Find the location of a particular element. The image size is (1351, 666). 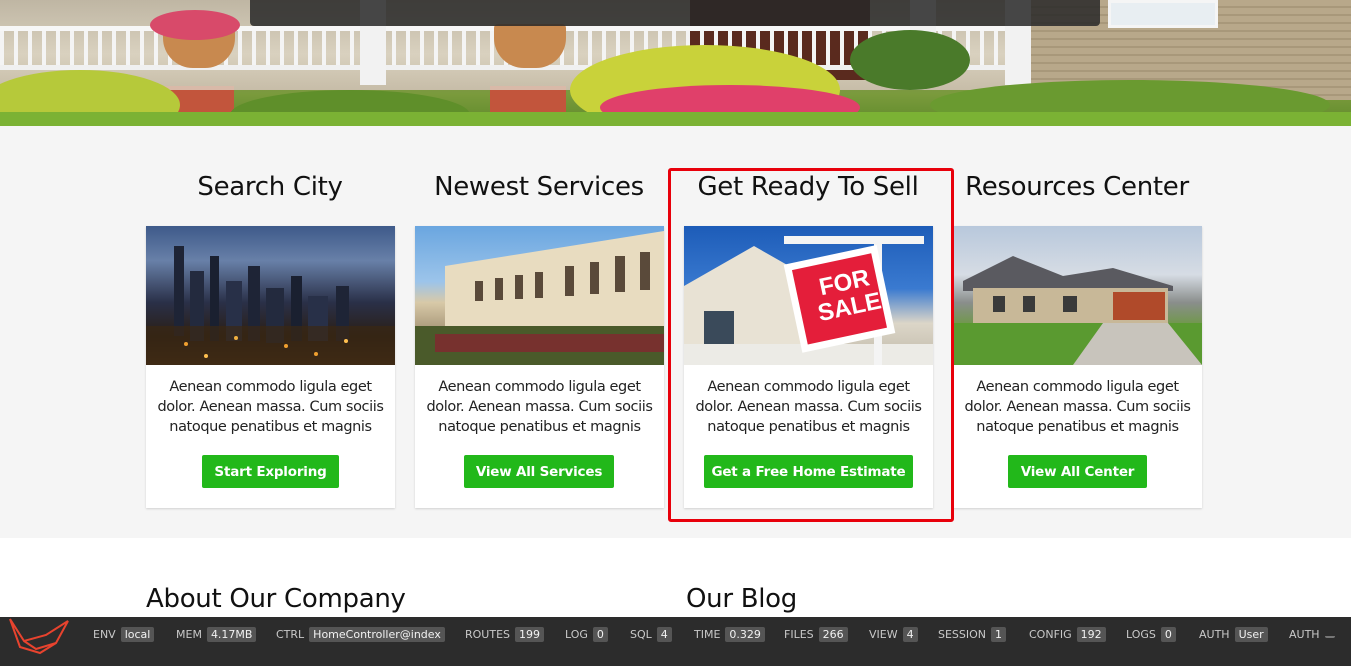

debug-item-label: FILES is located at coordinates (799, 634).